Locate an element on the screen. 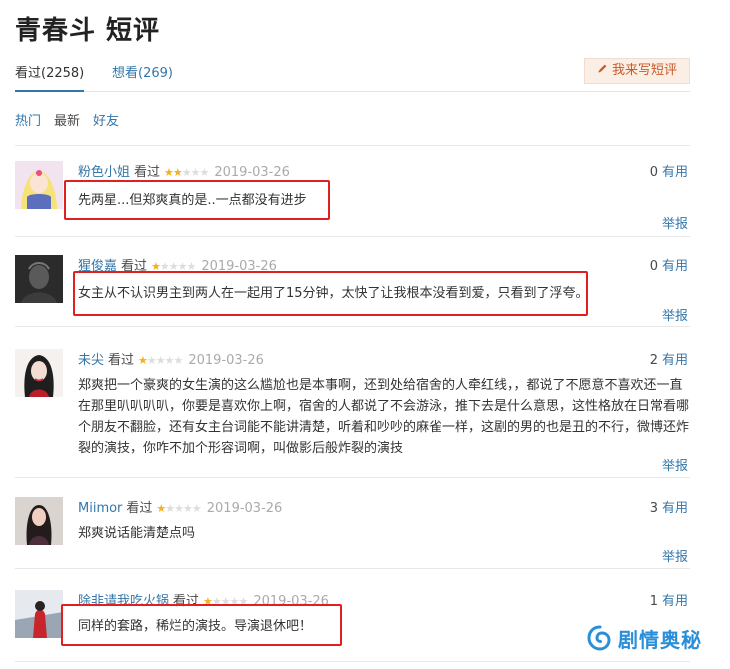 The image size is (730, 669). watermark-text: 剧情奥秘 is located at coordinates (660, 639).